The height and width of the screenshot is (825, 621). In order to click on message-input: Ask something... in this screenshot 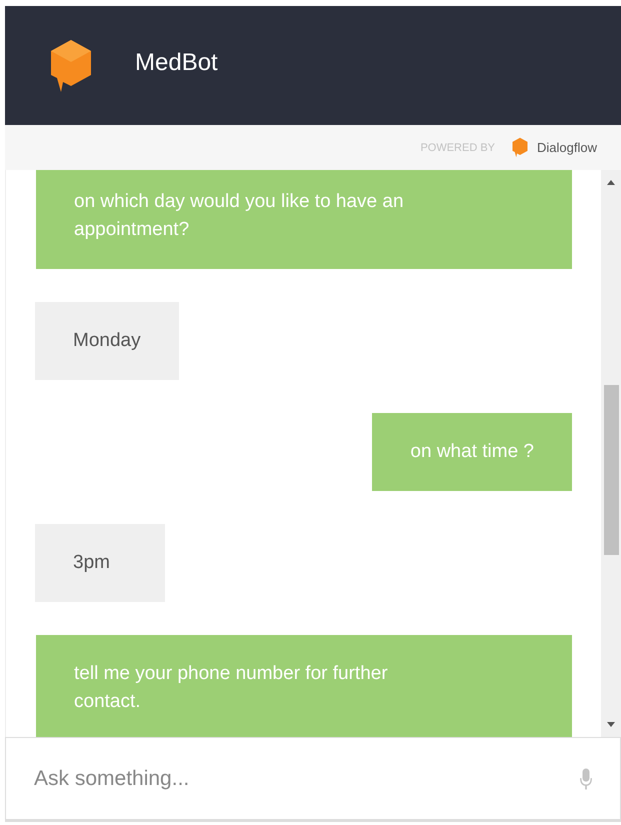, I will do `click(313, 779)`.